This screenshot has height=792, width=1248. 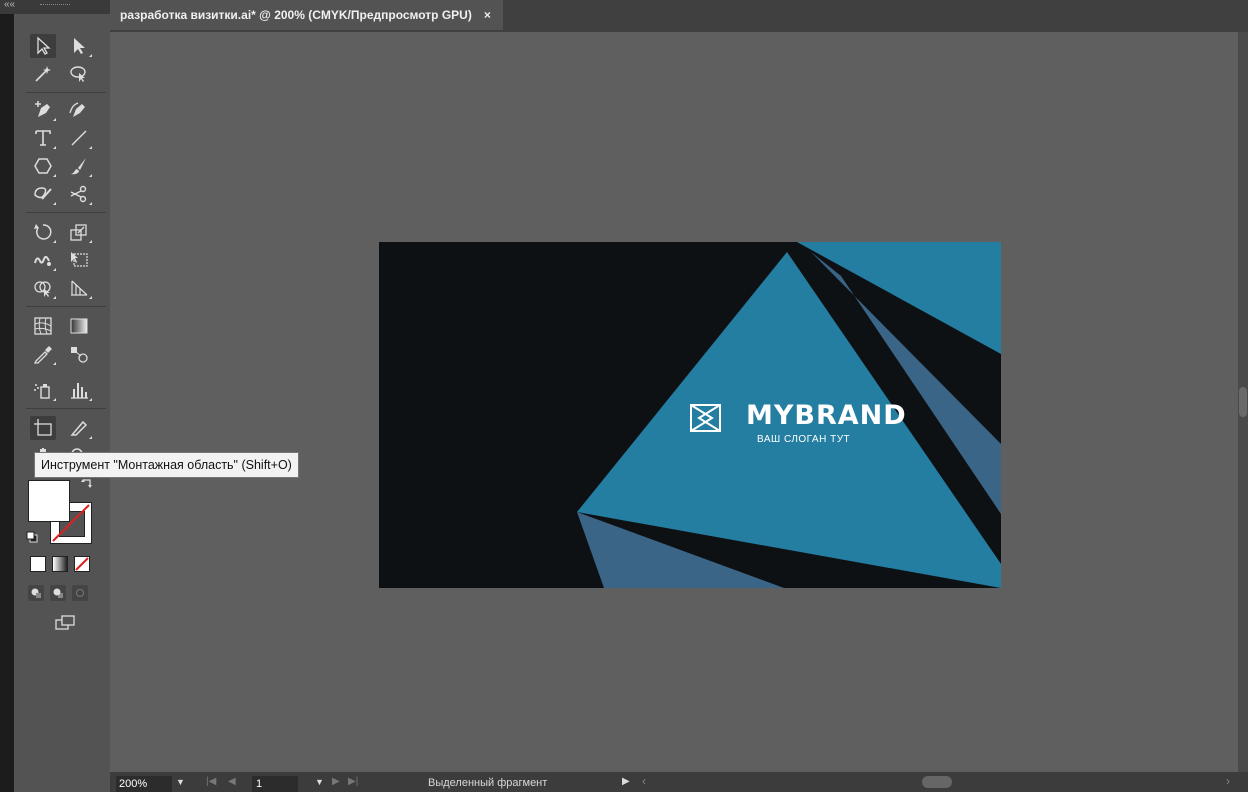 What do you see at coordinates (79, 194) in the screenshot?
I see `scissors-tool-icon` at bounding box center [79, 194].